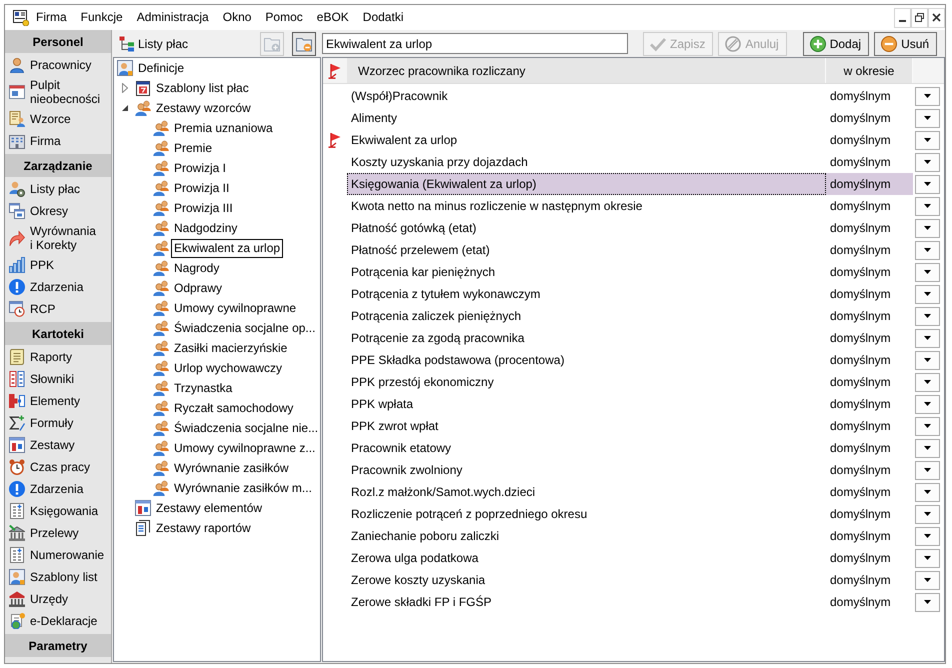 The image size is (952, 668). What do you see at coordinates (58, 577) in the screenshot?
I see `sidebar-item: Szablony list` at bounding box center [58, 577].